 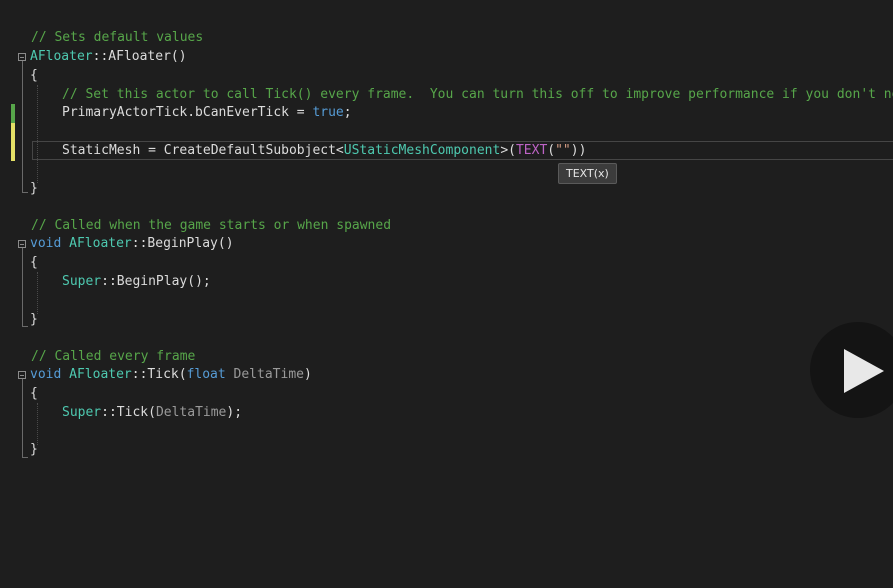 I want to click on code-token-kw: true, so click(x=328, y=112).